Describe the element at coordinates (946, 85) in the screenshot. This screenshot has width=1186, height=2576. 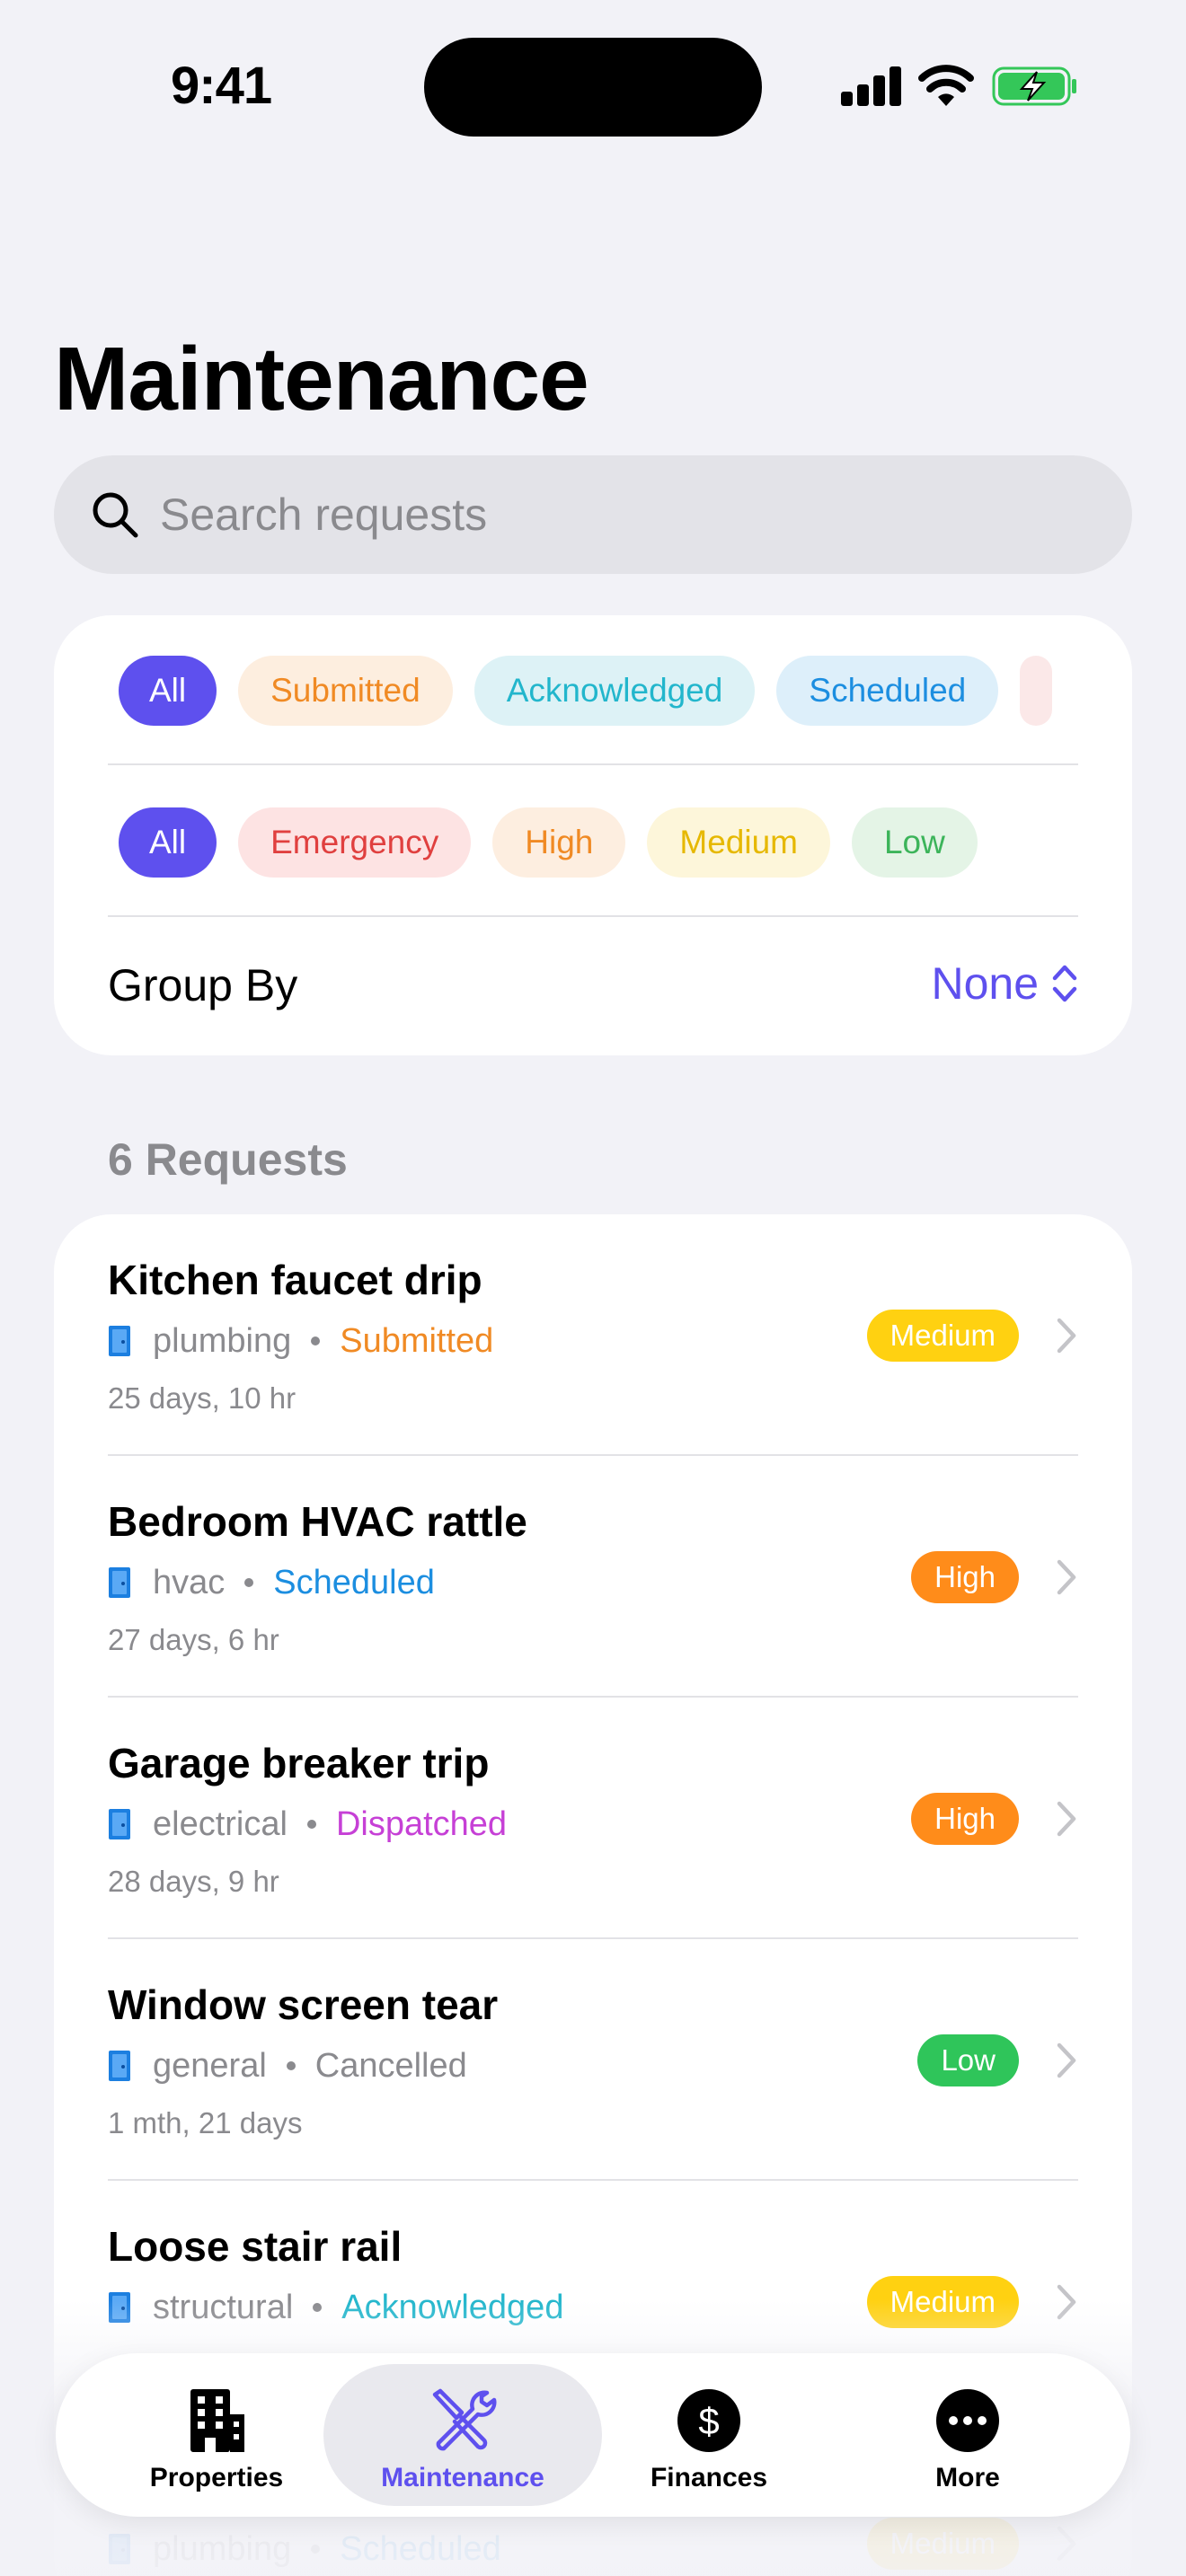
I see `wifi-icon` at that location.